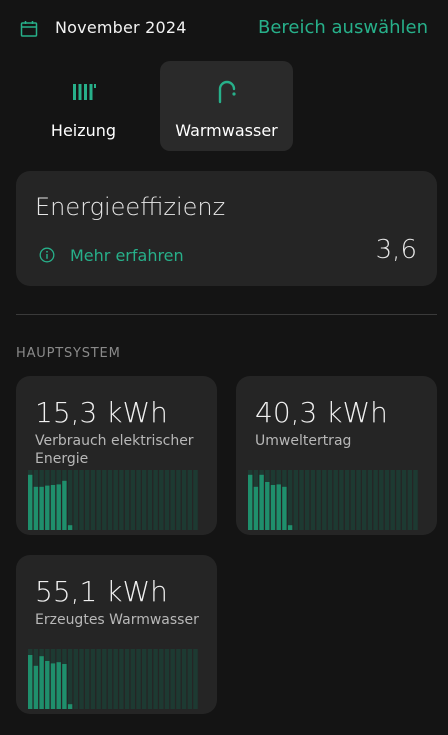 This screenshot has height=735, width=448. Describe the element at coordinates (343, 27) in the screenshot. I see `select-range-button: Bereich auswählen` at that location.